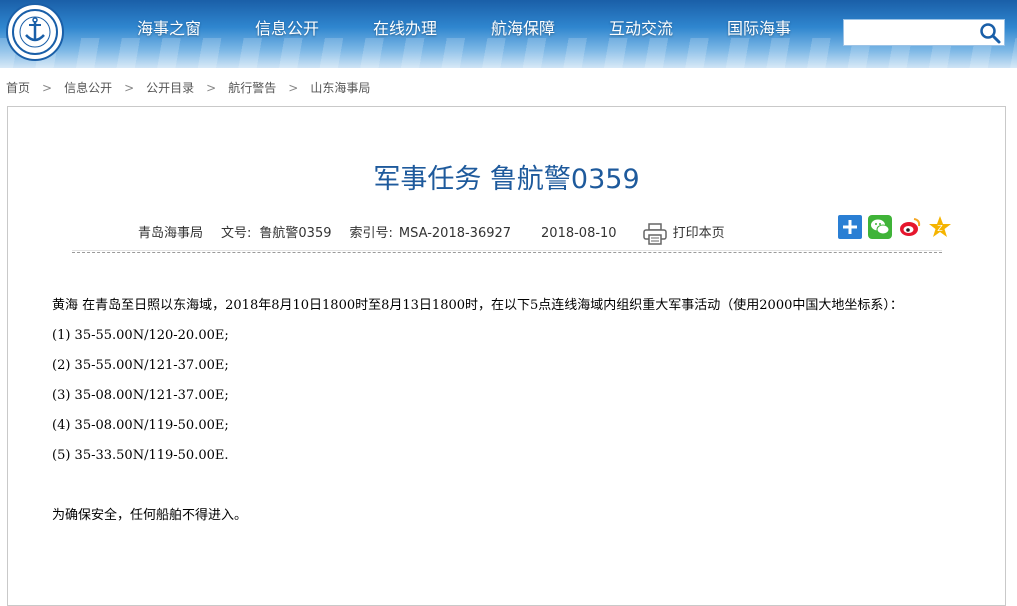 The image size is (1017, 606). Describe the element at coordinates (140, 395) in the screenshot. I see `coordinate-point-3: (3) 35-08.00N/121-37.00E;` at that location.